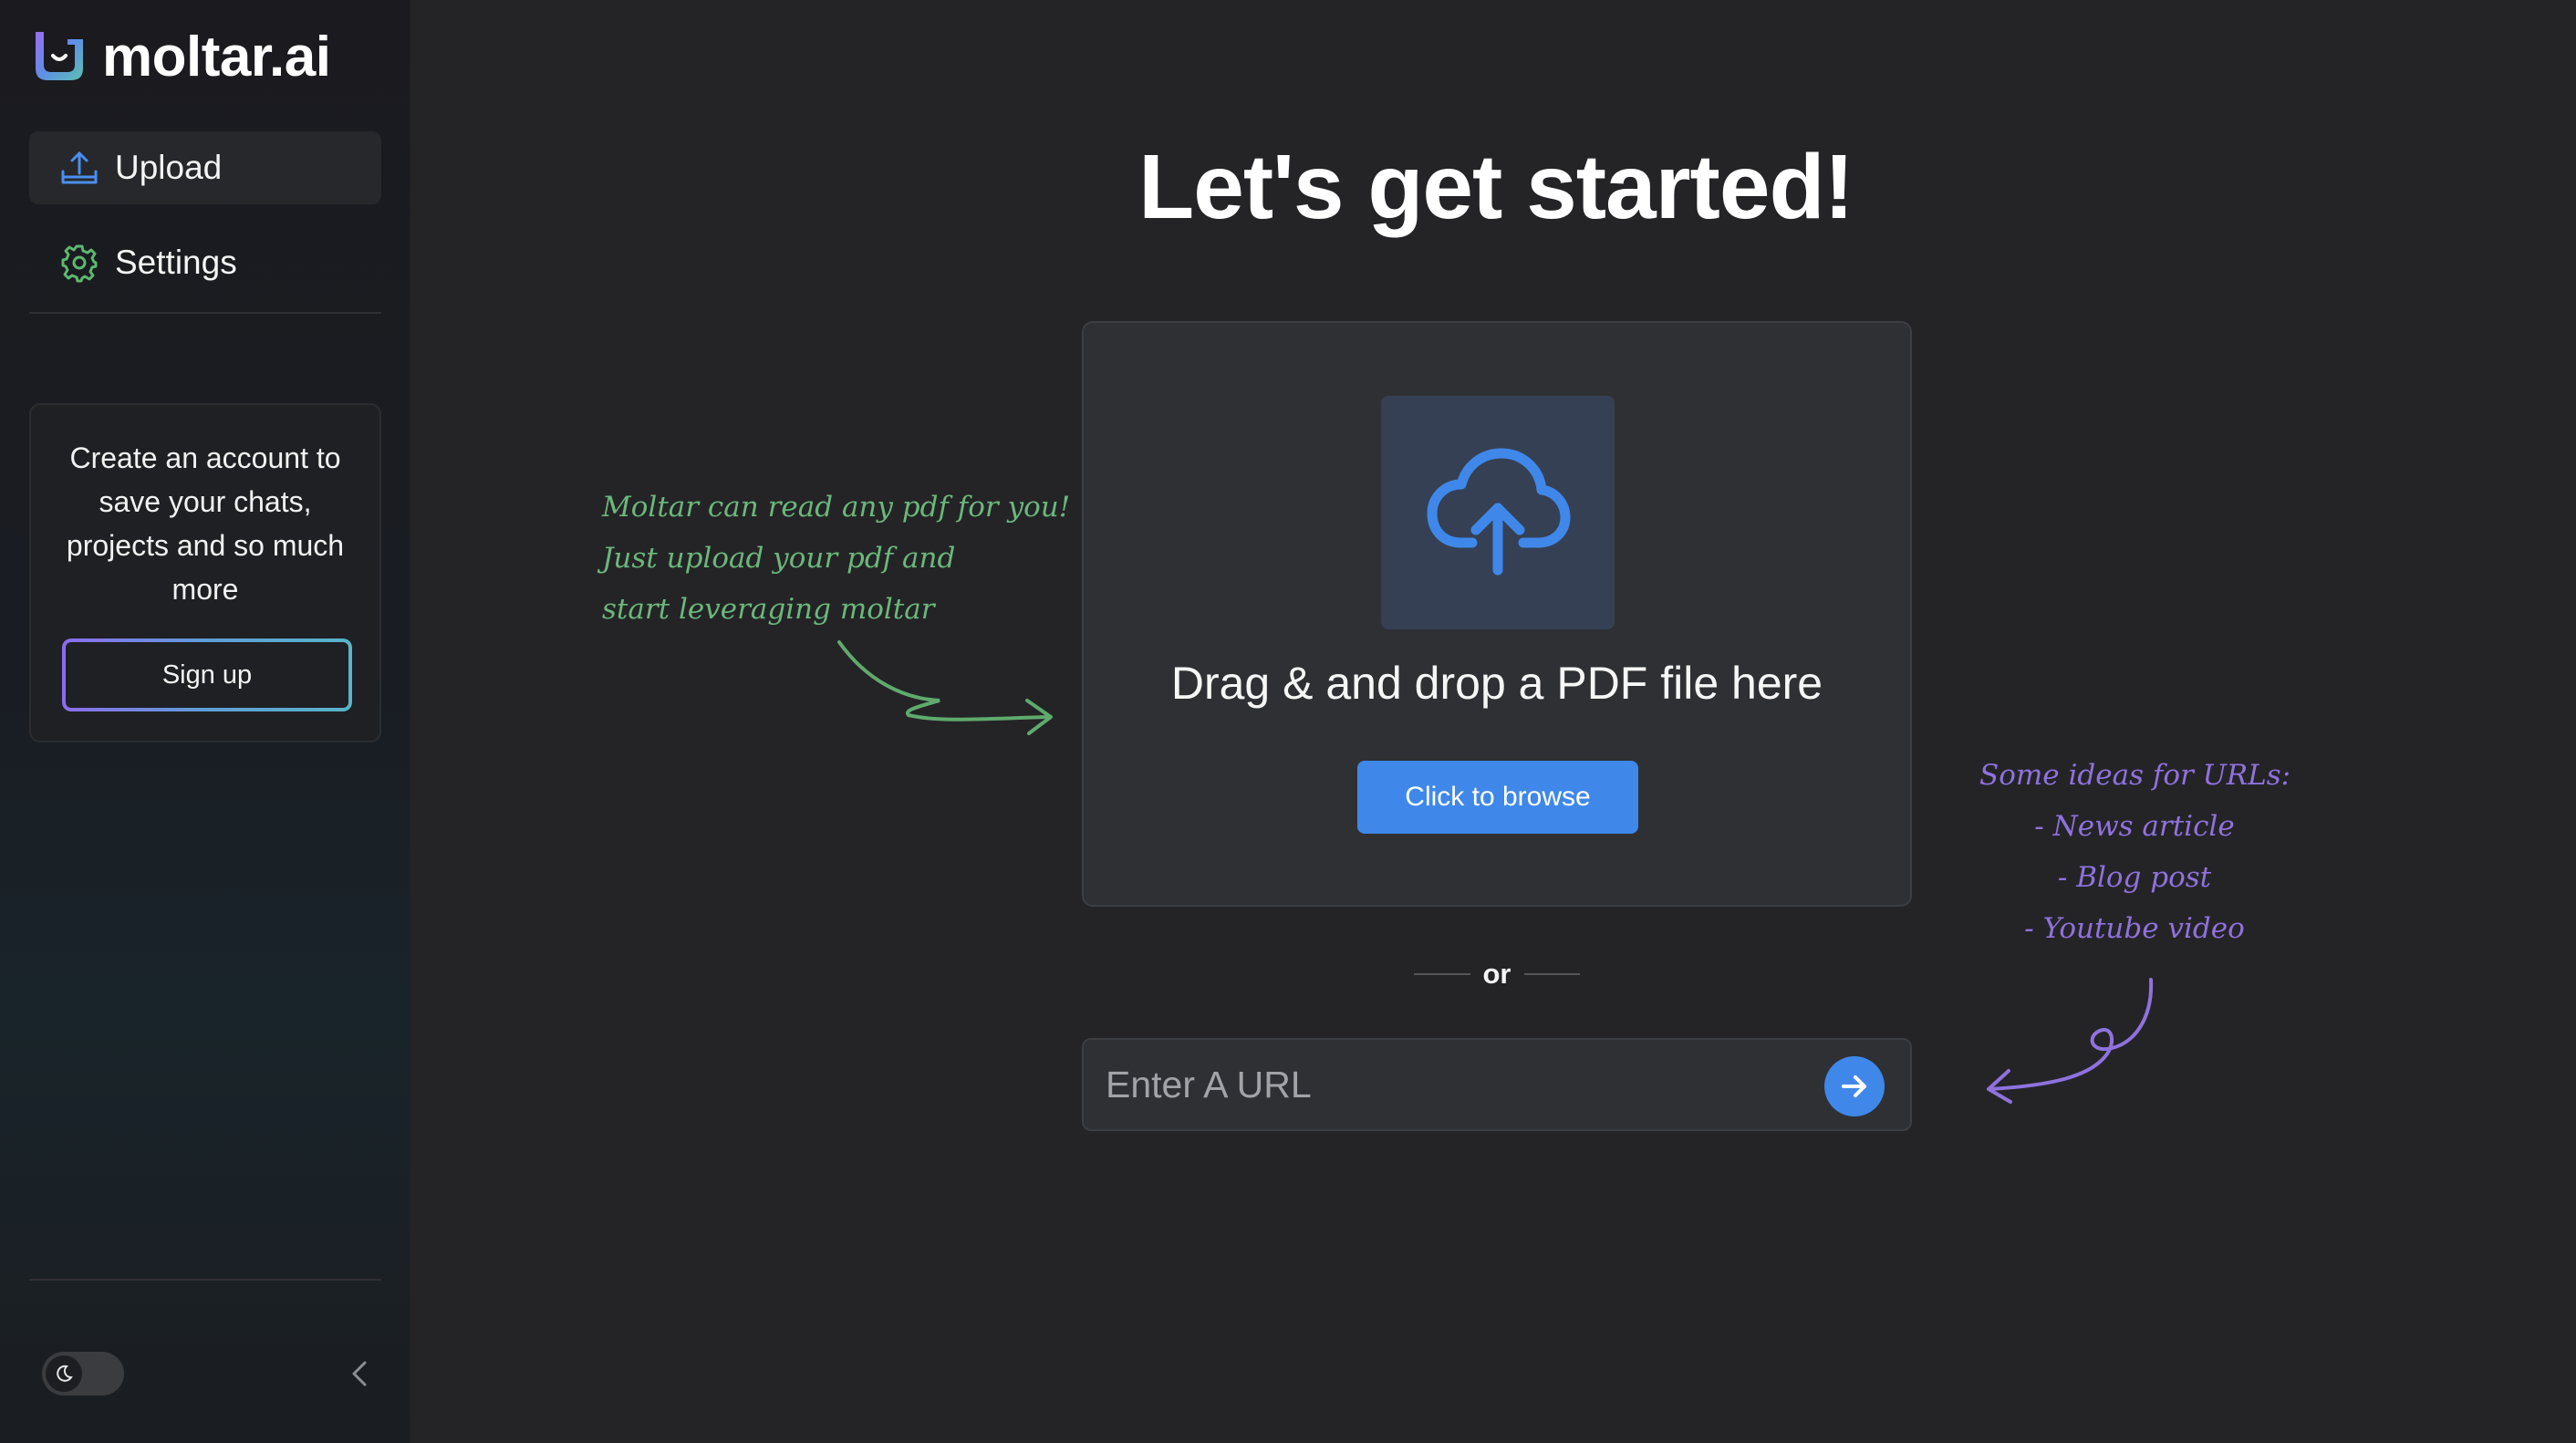  Describe the element at coordinates (768, 609) in the screenshot. I see `note-line: start leveraging moltar` at that location.